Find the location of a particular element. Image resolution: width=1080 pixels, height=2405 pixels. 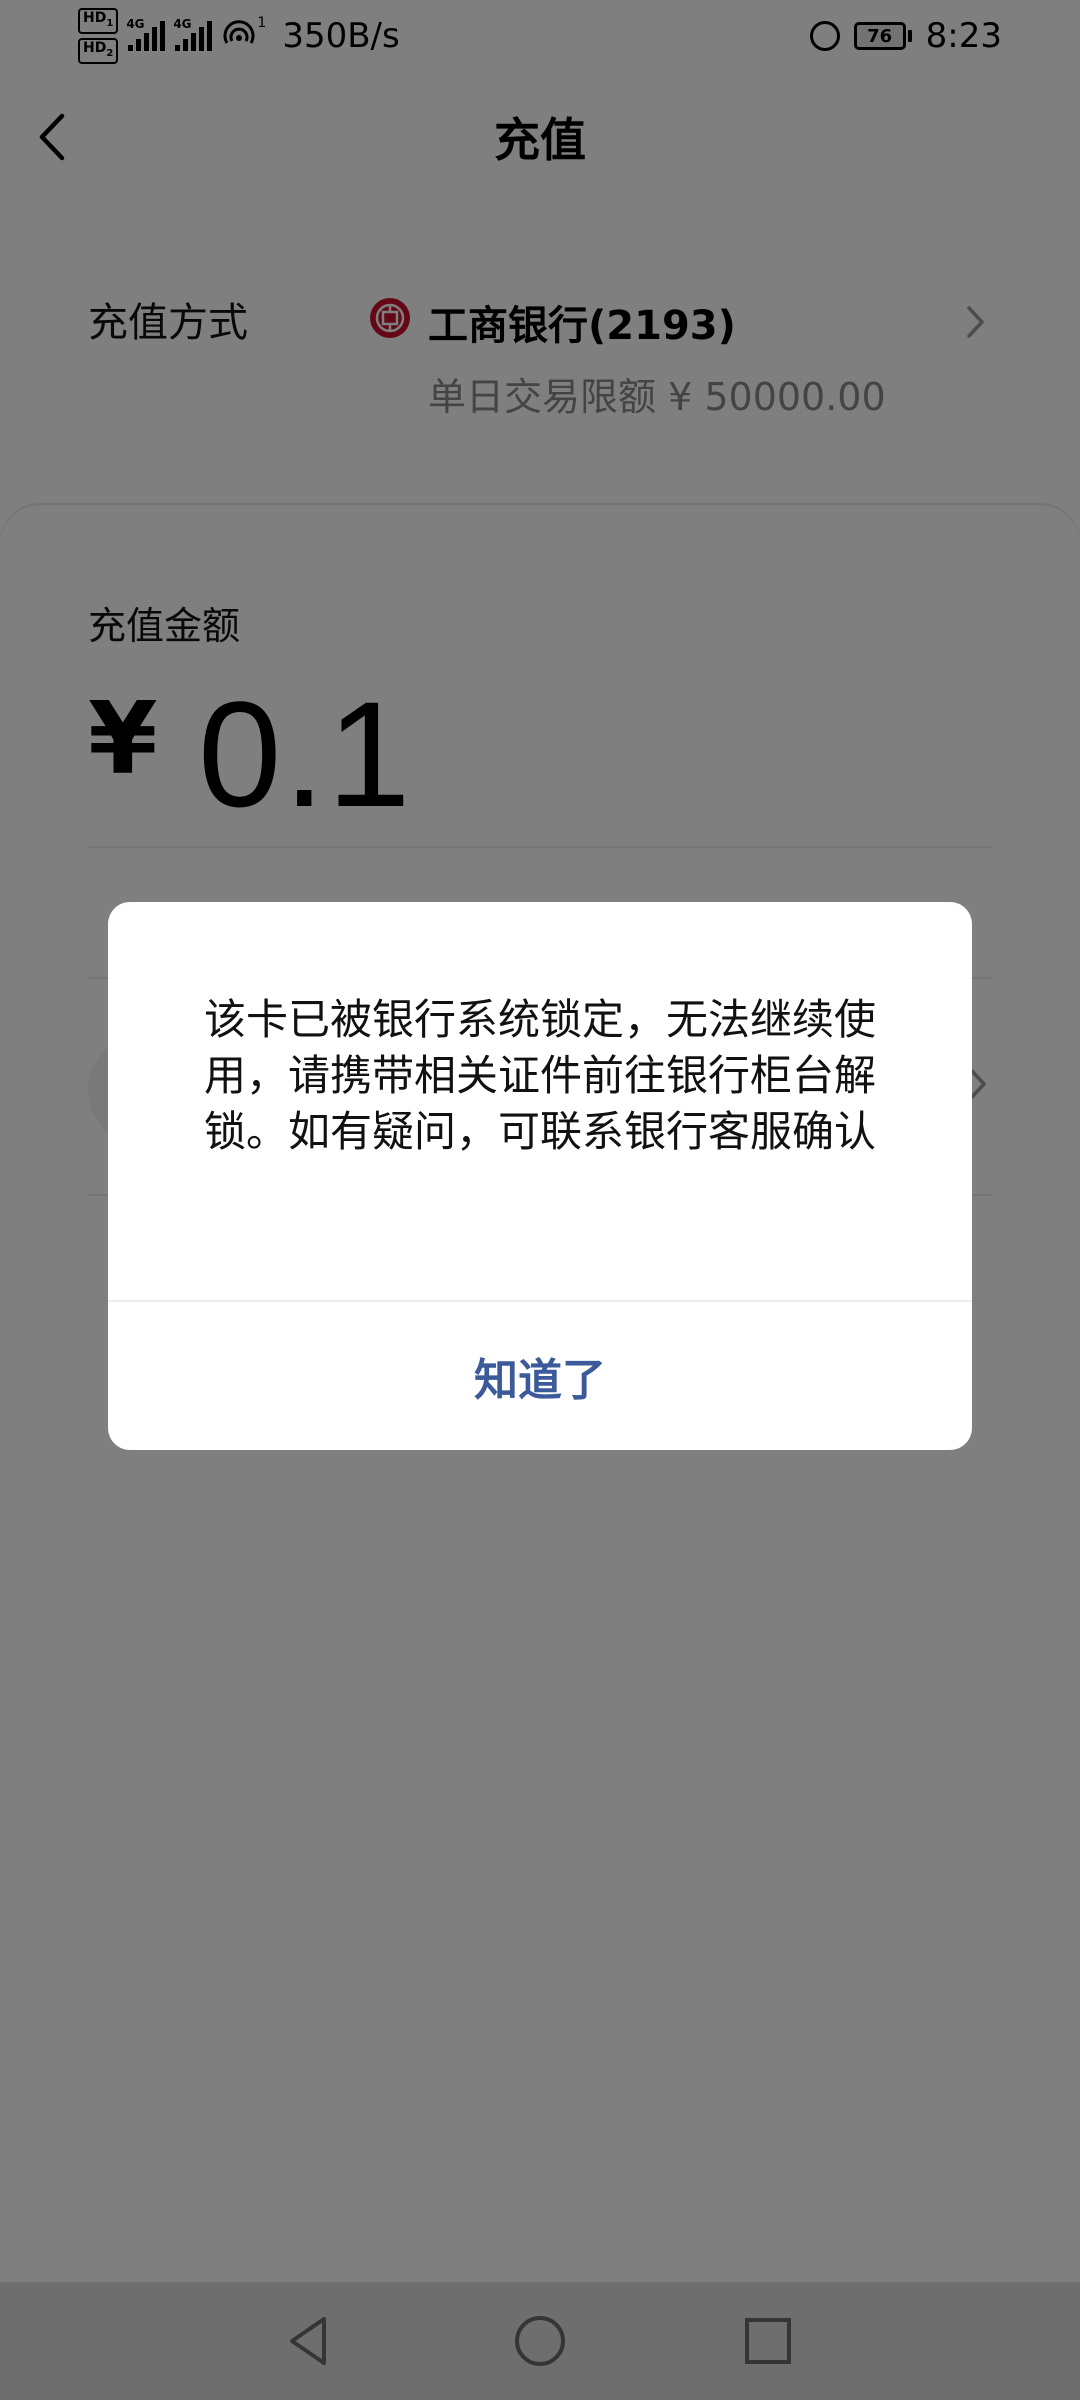

system-nav-bar is located at coordinates (540, 2341).